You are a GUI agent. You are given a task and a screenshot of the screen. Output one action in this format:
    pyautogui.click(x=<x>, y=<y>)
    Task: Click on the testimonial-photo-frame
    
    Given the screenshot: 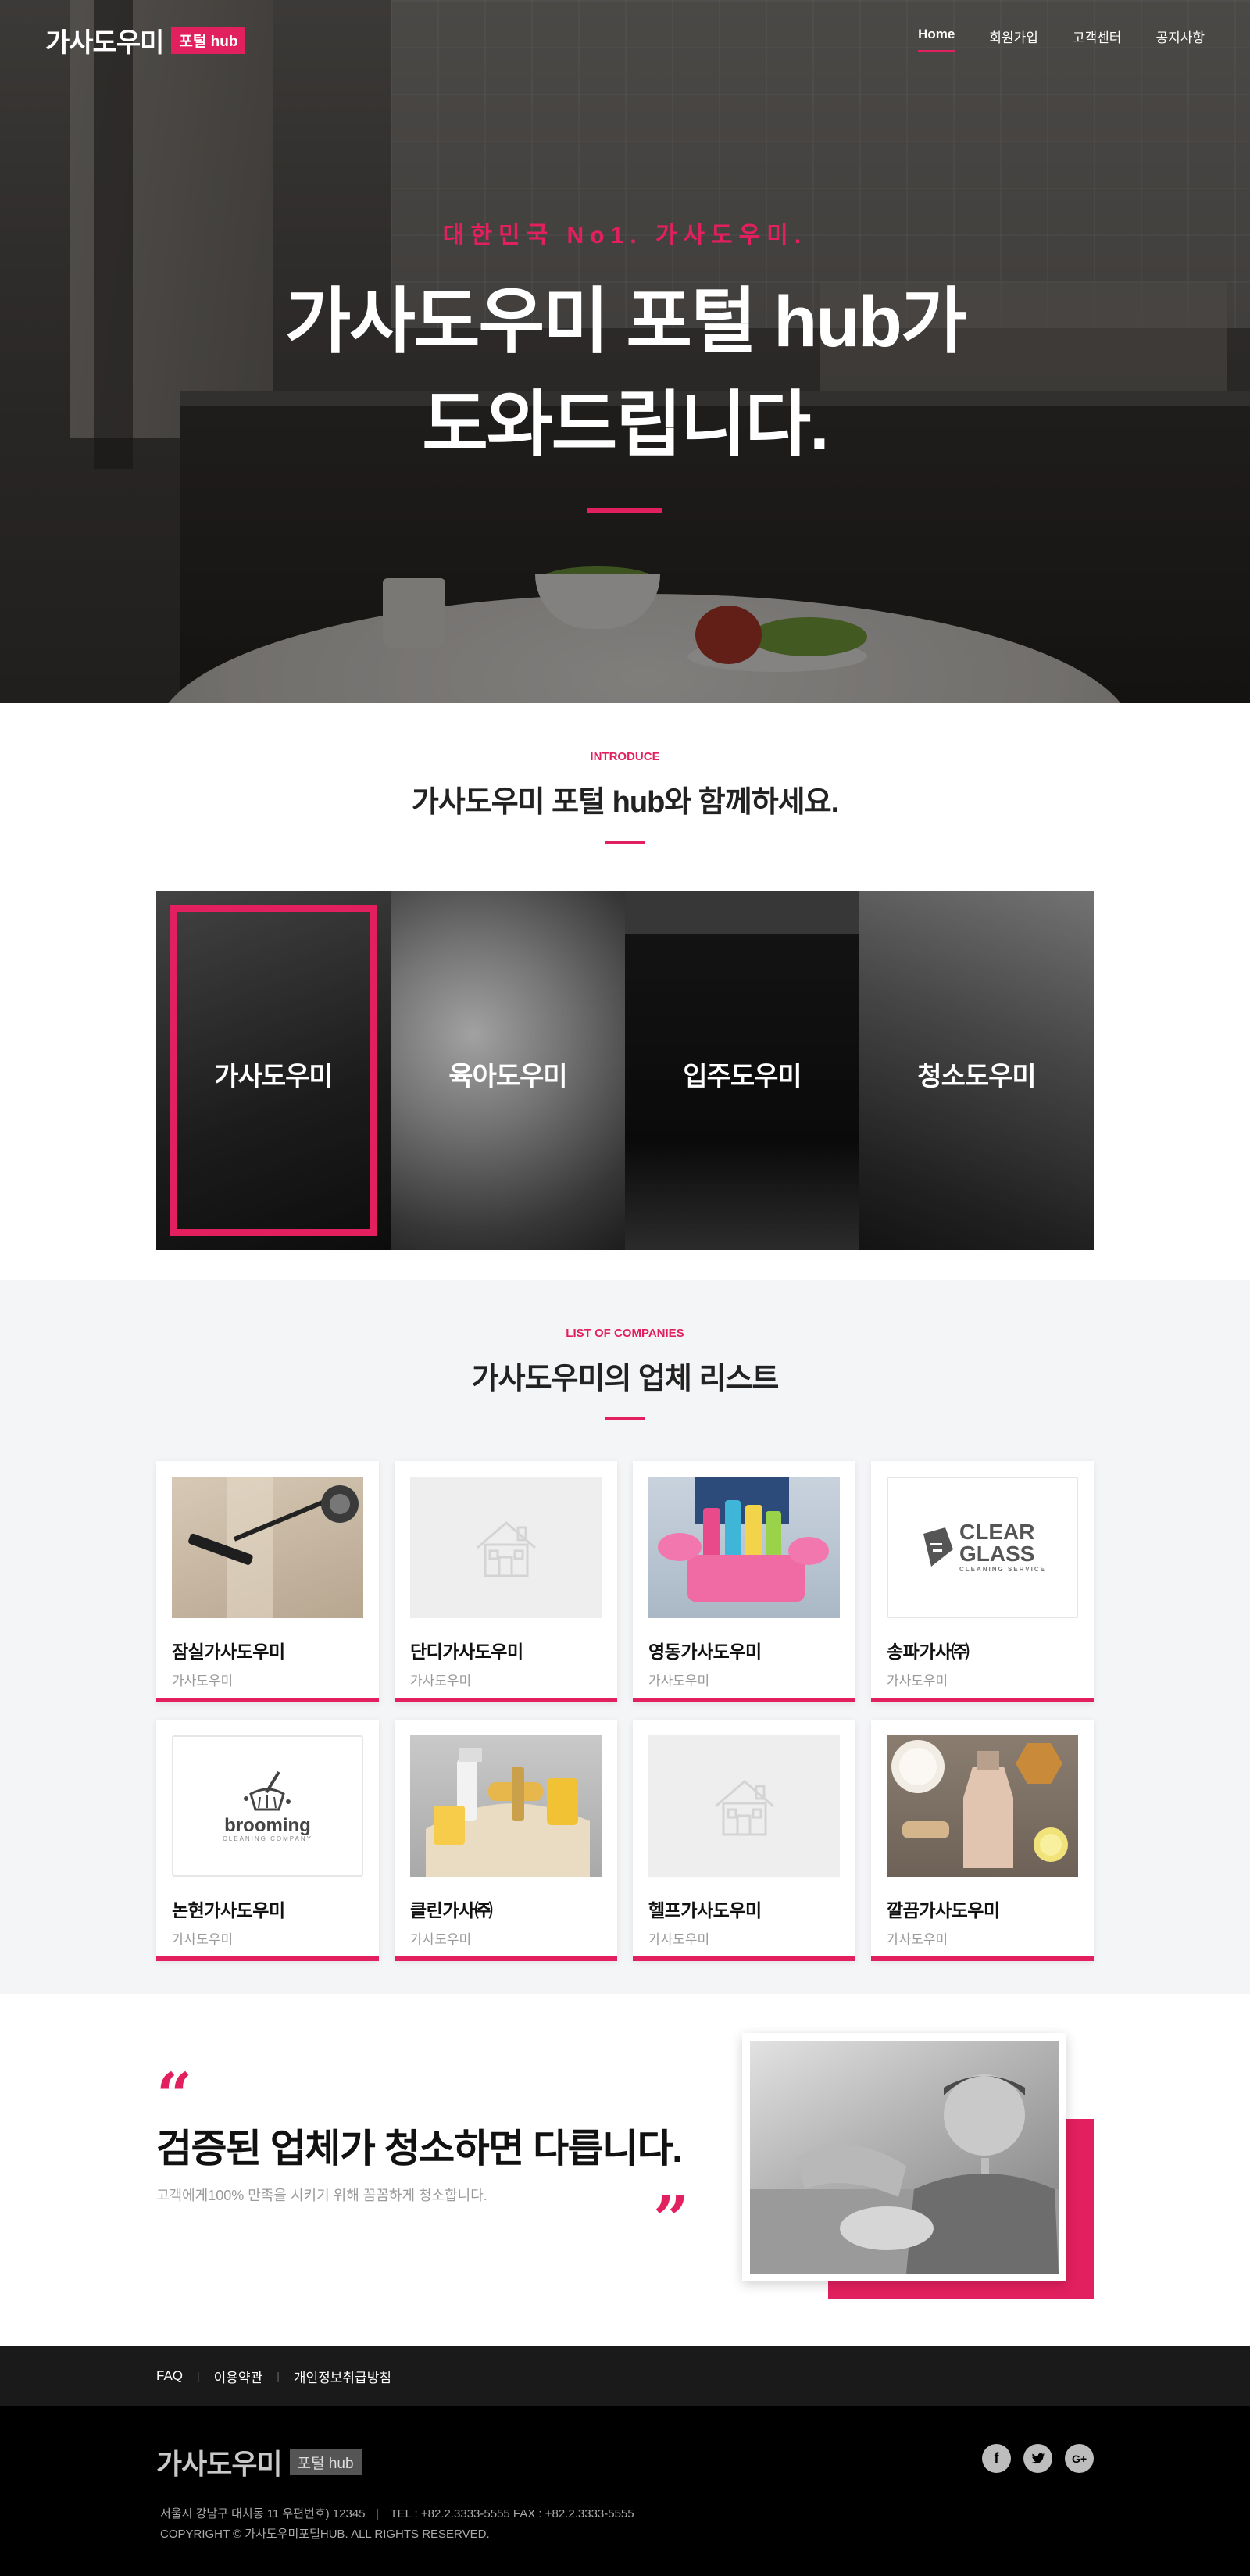 What is the action you would take?
    pyautogui.click(x=904, y=2157)
    